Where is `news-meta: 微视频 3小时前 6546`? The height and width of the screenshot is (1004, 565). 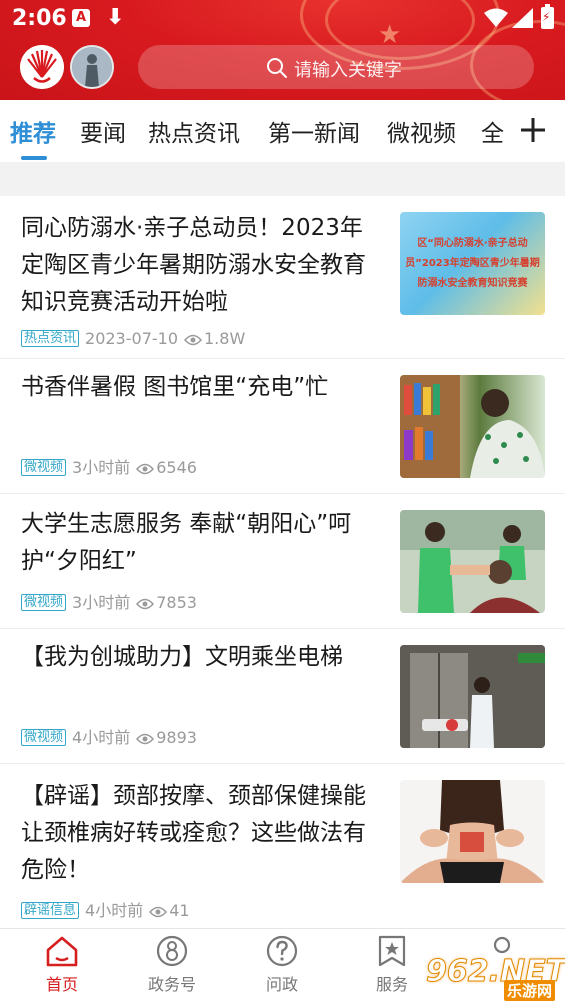
news-meta: 微视频 3小时前 6546 is located at coordinates (109, 466).